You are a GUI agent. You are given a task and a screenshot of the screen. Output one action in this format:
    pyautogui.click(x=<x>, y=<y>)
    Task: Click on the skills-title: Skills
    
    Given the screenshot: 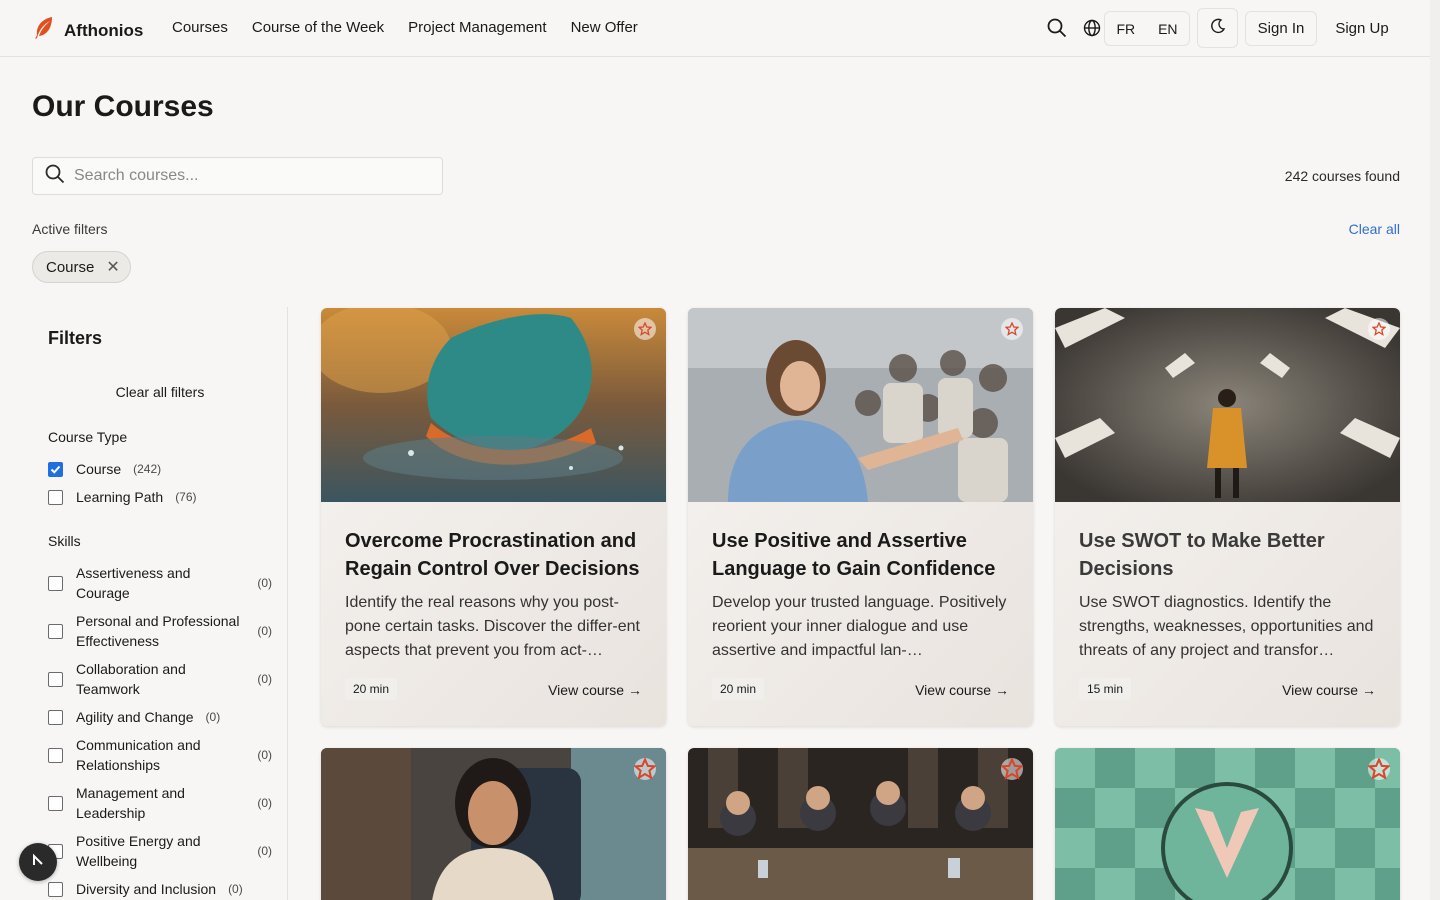 What is the action you would take?
    pyautogui.click(x=64, y=541)
    